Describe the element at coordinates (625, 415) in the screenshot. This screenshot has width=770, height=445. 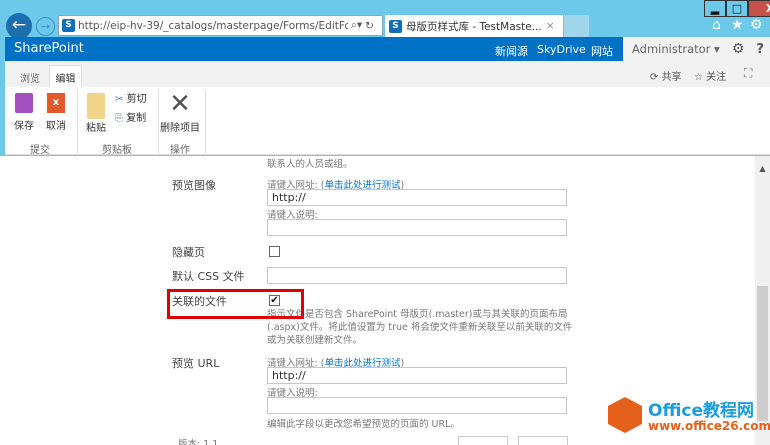
I see `office-logo-icon` at that location.